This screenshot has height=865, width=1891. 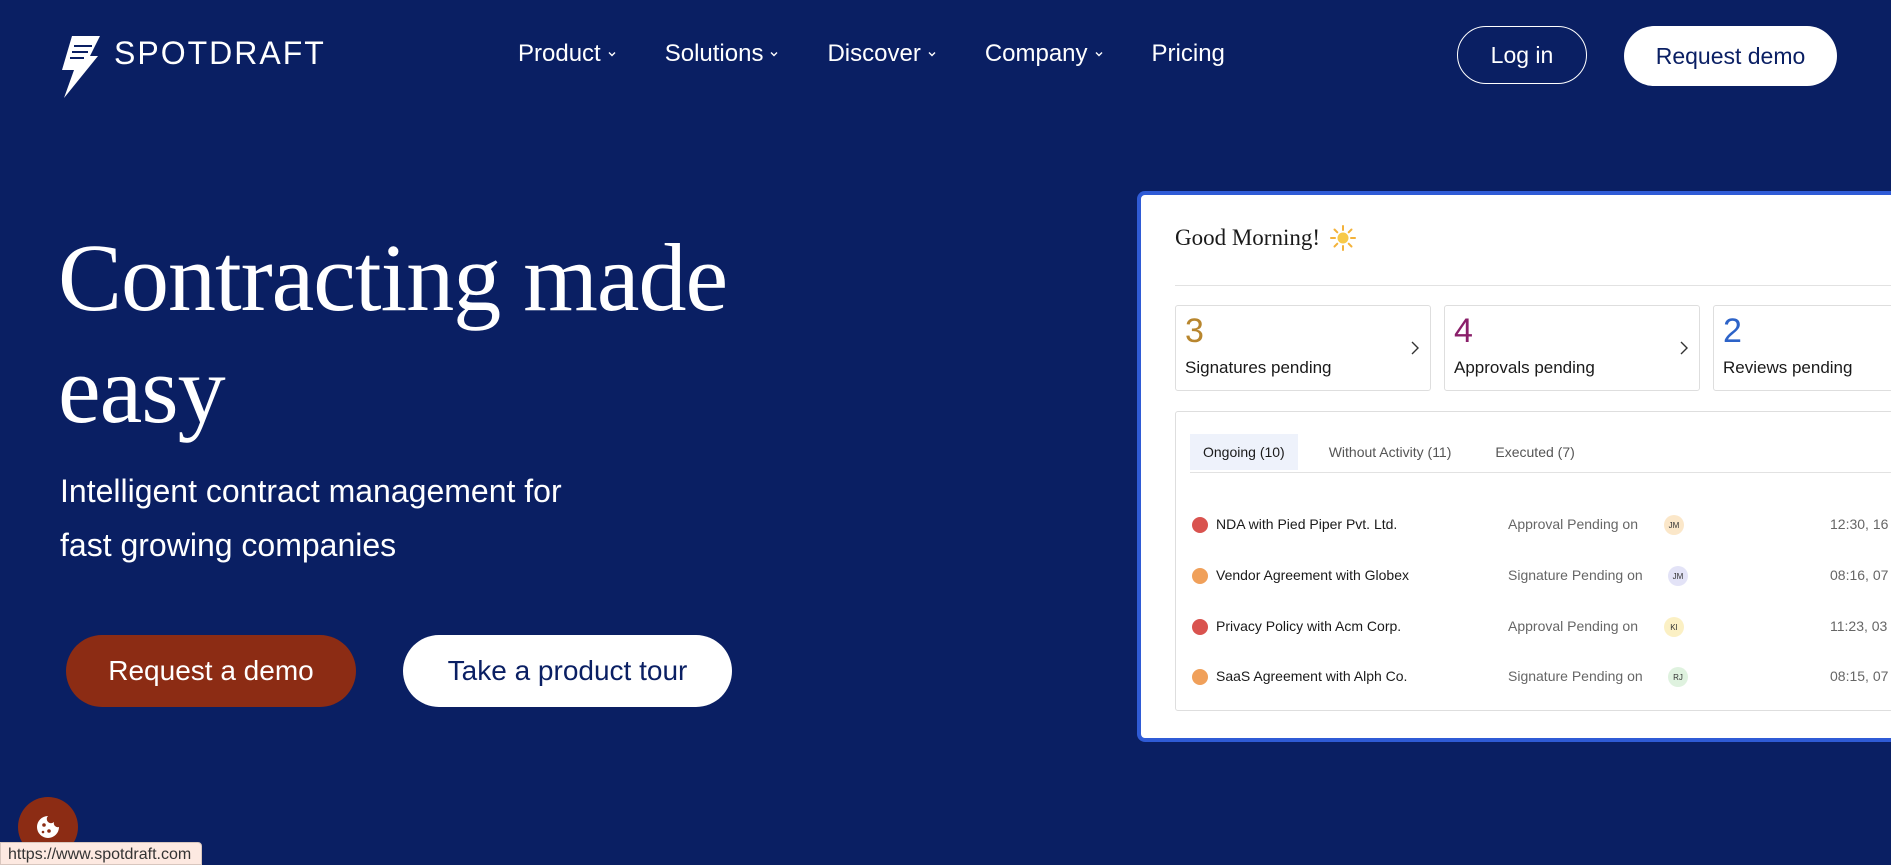 I want to click on nav-item-product: Product, so click(x=567, y=54).